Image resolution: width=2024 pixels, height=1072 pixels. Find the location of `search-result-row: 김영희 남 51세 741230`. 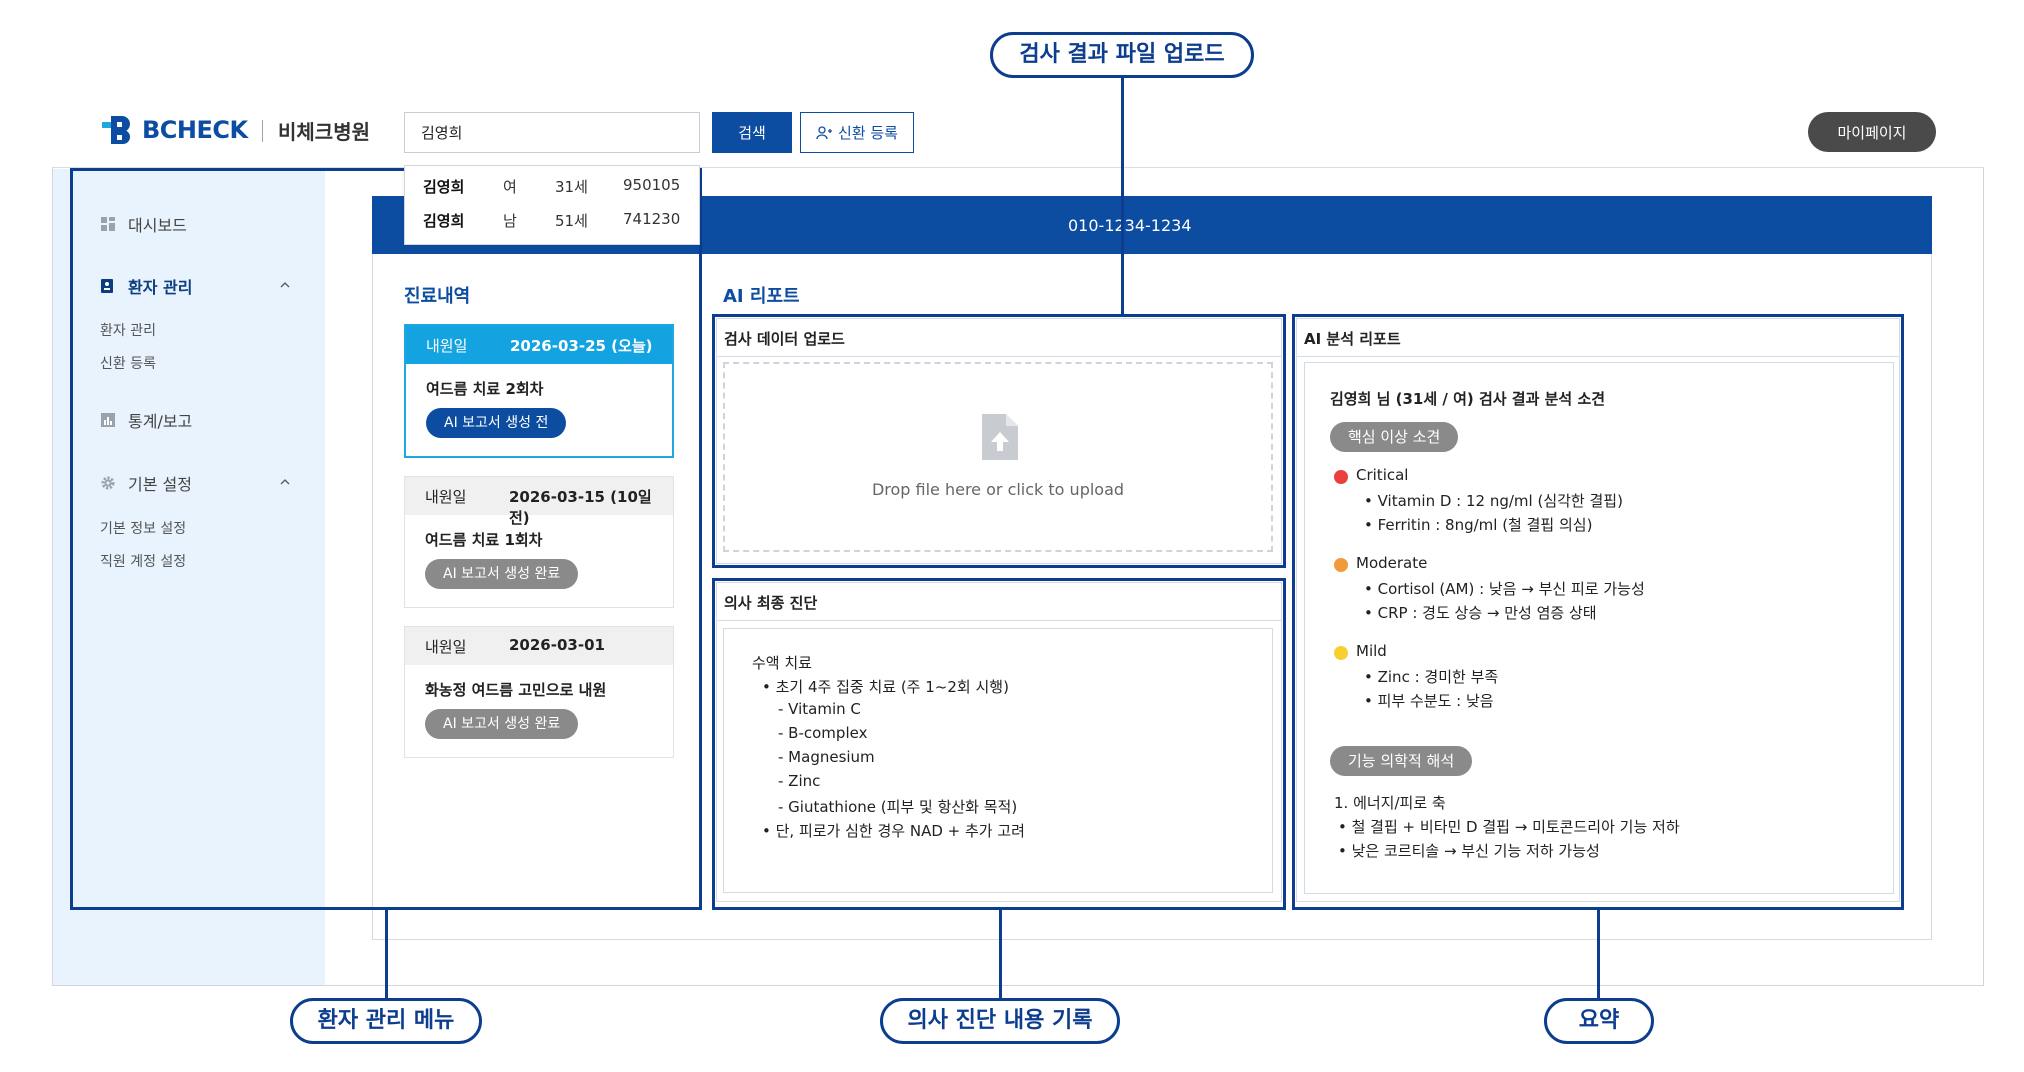

search-result-row: 김영희 남 51세 741230 is located at coordinates (552, 220).